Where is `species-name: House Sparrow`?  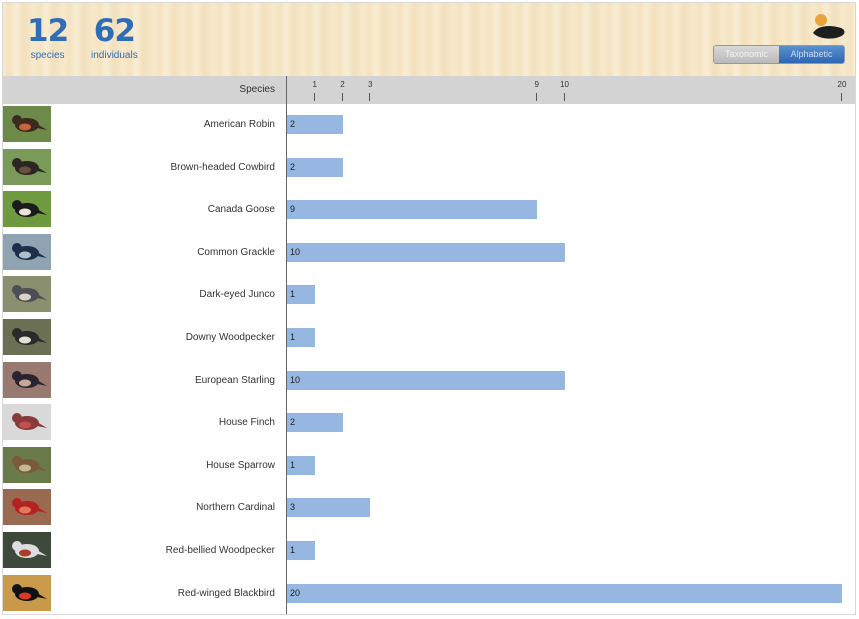
species-name: House Sparrow is located at coordinates (240, 465).